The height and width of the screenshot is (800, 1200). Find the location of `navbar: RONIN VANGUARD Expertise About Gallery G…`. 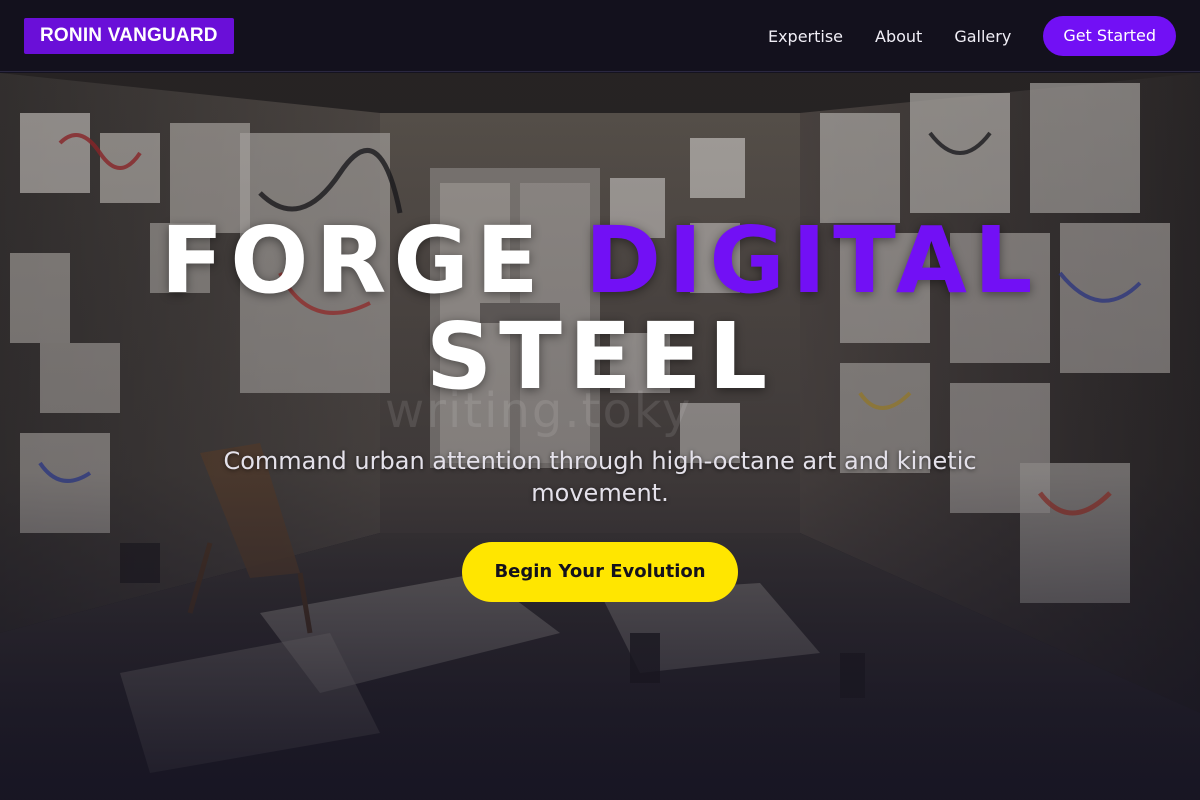

navbar: RONIN VANGUARD Expertise About Gallery G… is located at coordinates (600, 36).